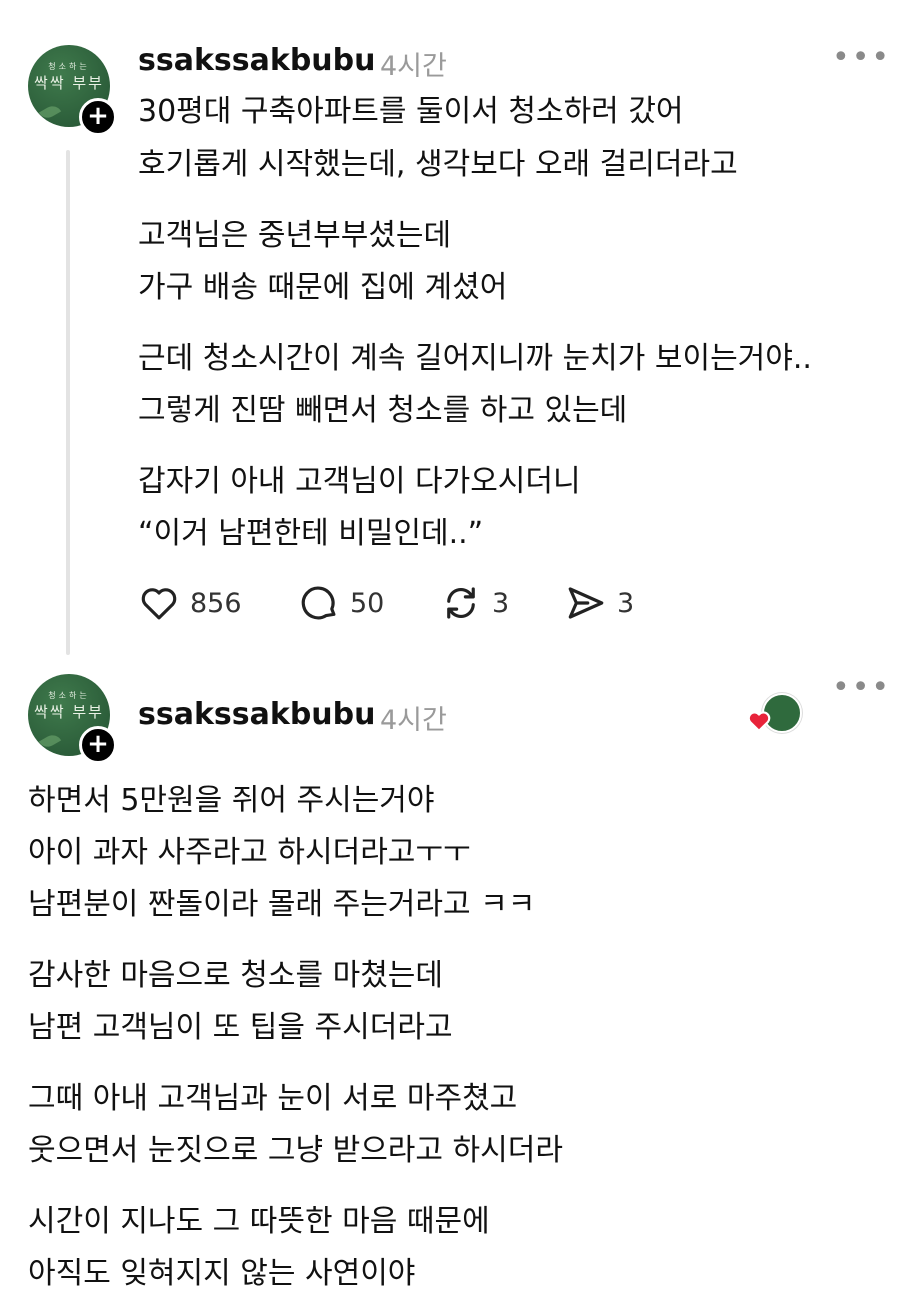 This screenshot has height=1306, width=900. I want to click on post-text-line: 남편 고객님이 또 팁을 주시더라고, so click(240, 1027).